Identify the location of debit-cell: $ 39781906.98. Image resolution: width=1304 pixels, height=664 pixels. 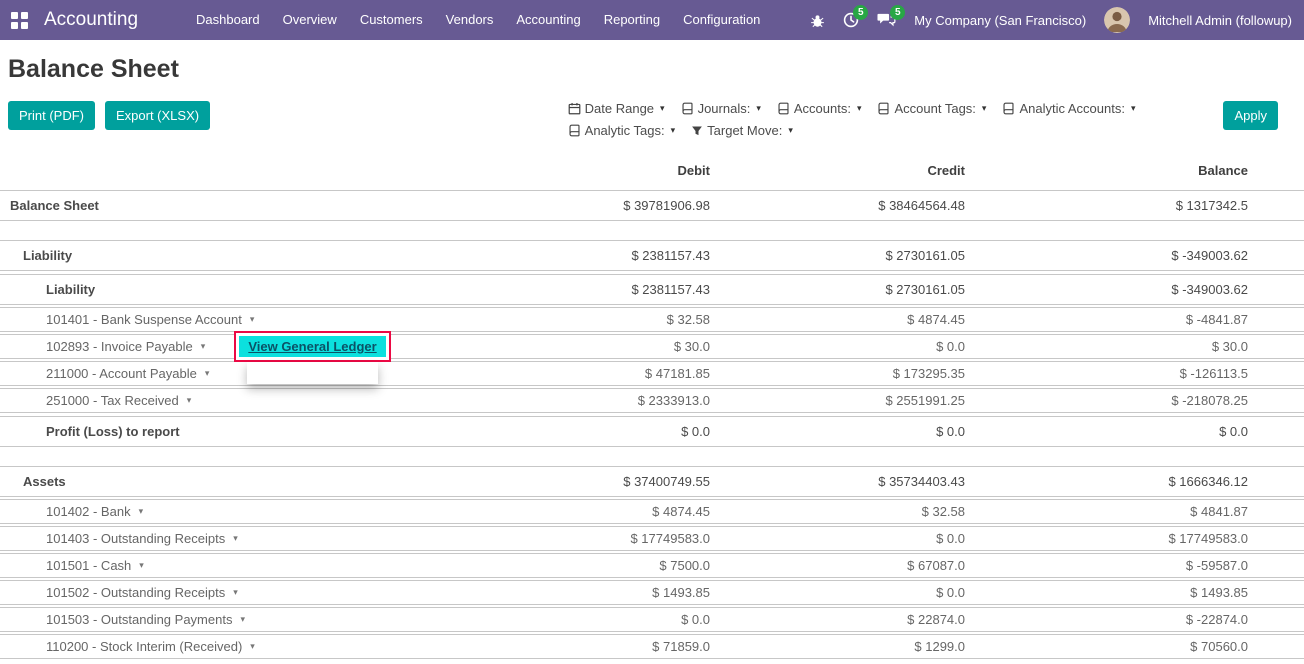
(666, 205).